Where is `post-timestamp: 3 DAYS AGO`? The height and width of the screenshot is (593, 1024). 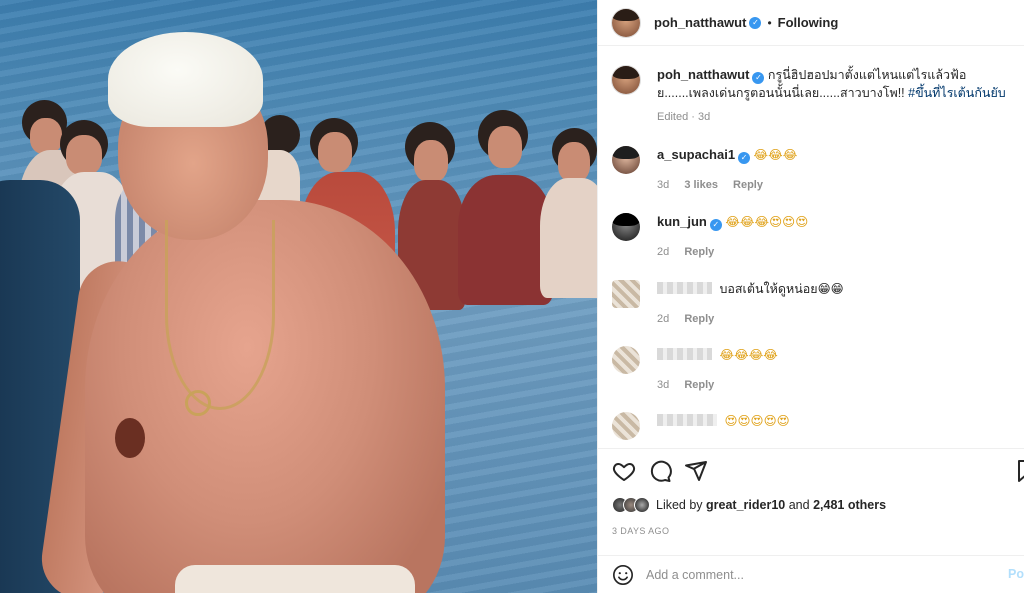
post-timestamp: 3 DAYS AGO is located at coordinates (640, 531).